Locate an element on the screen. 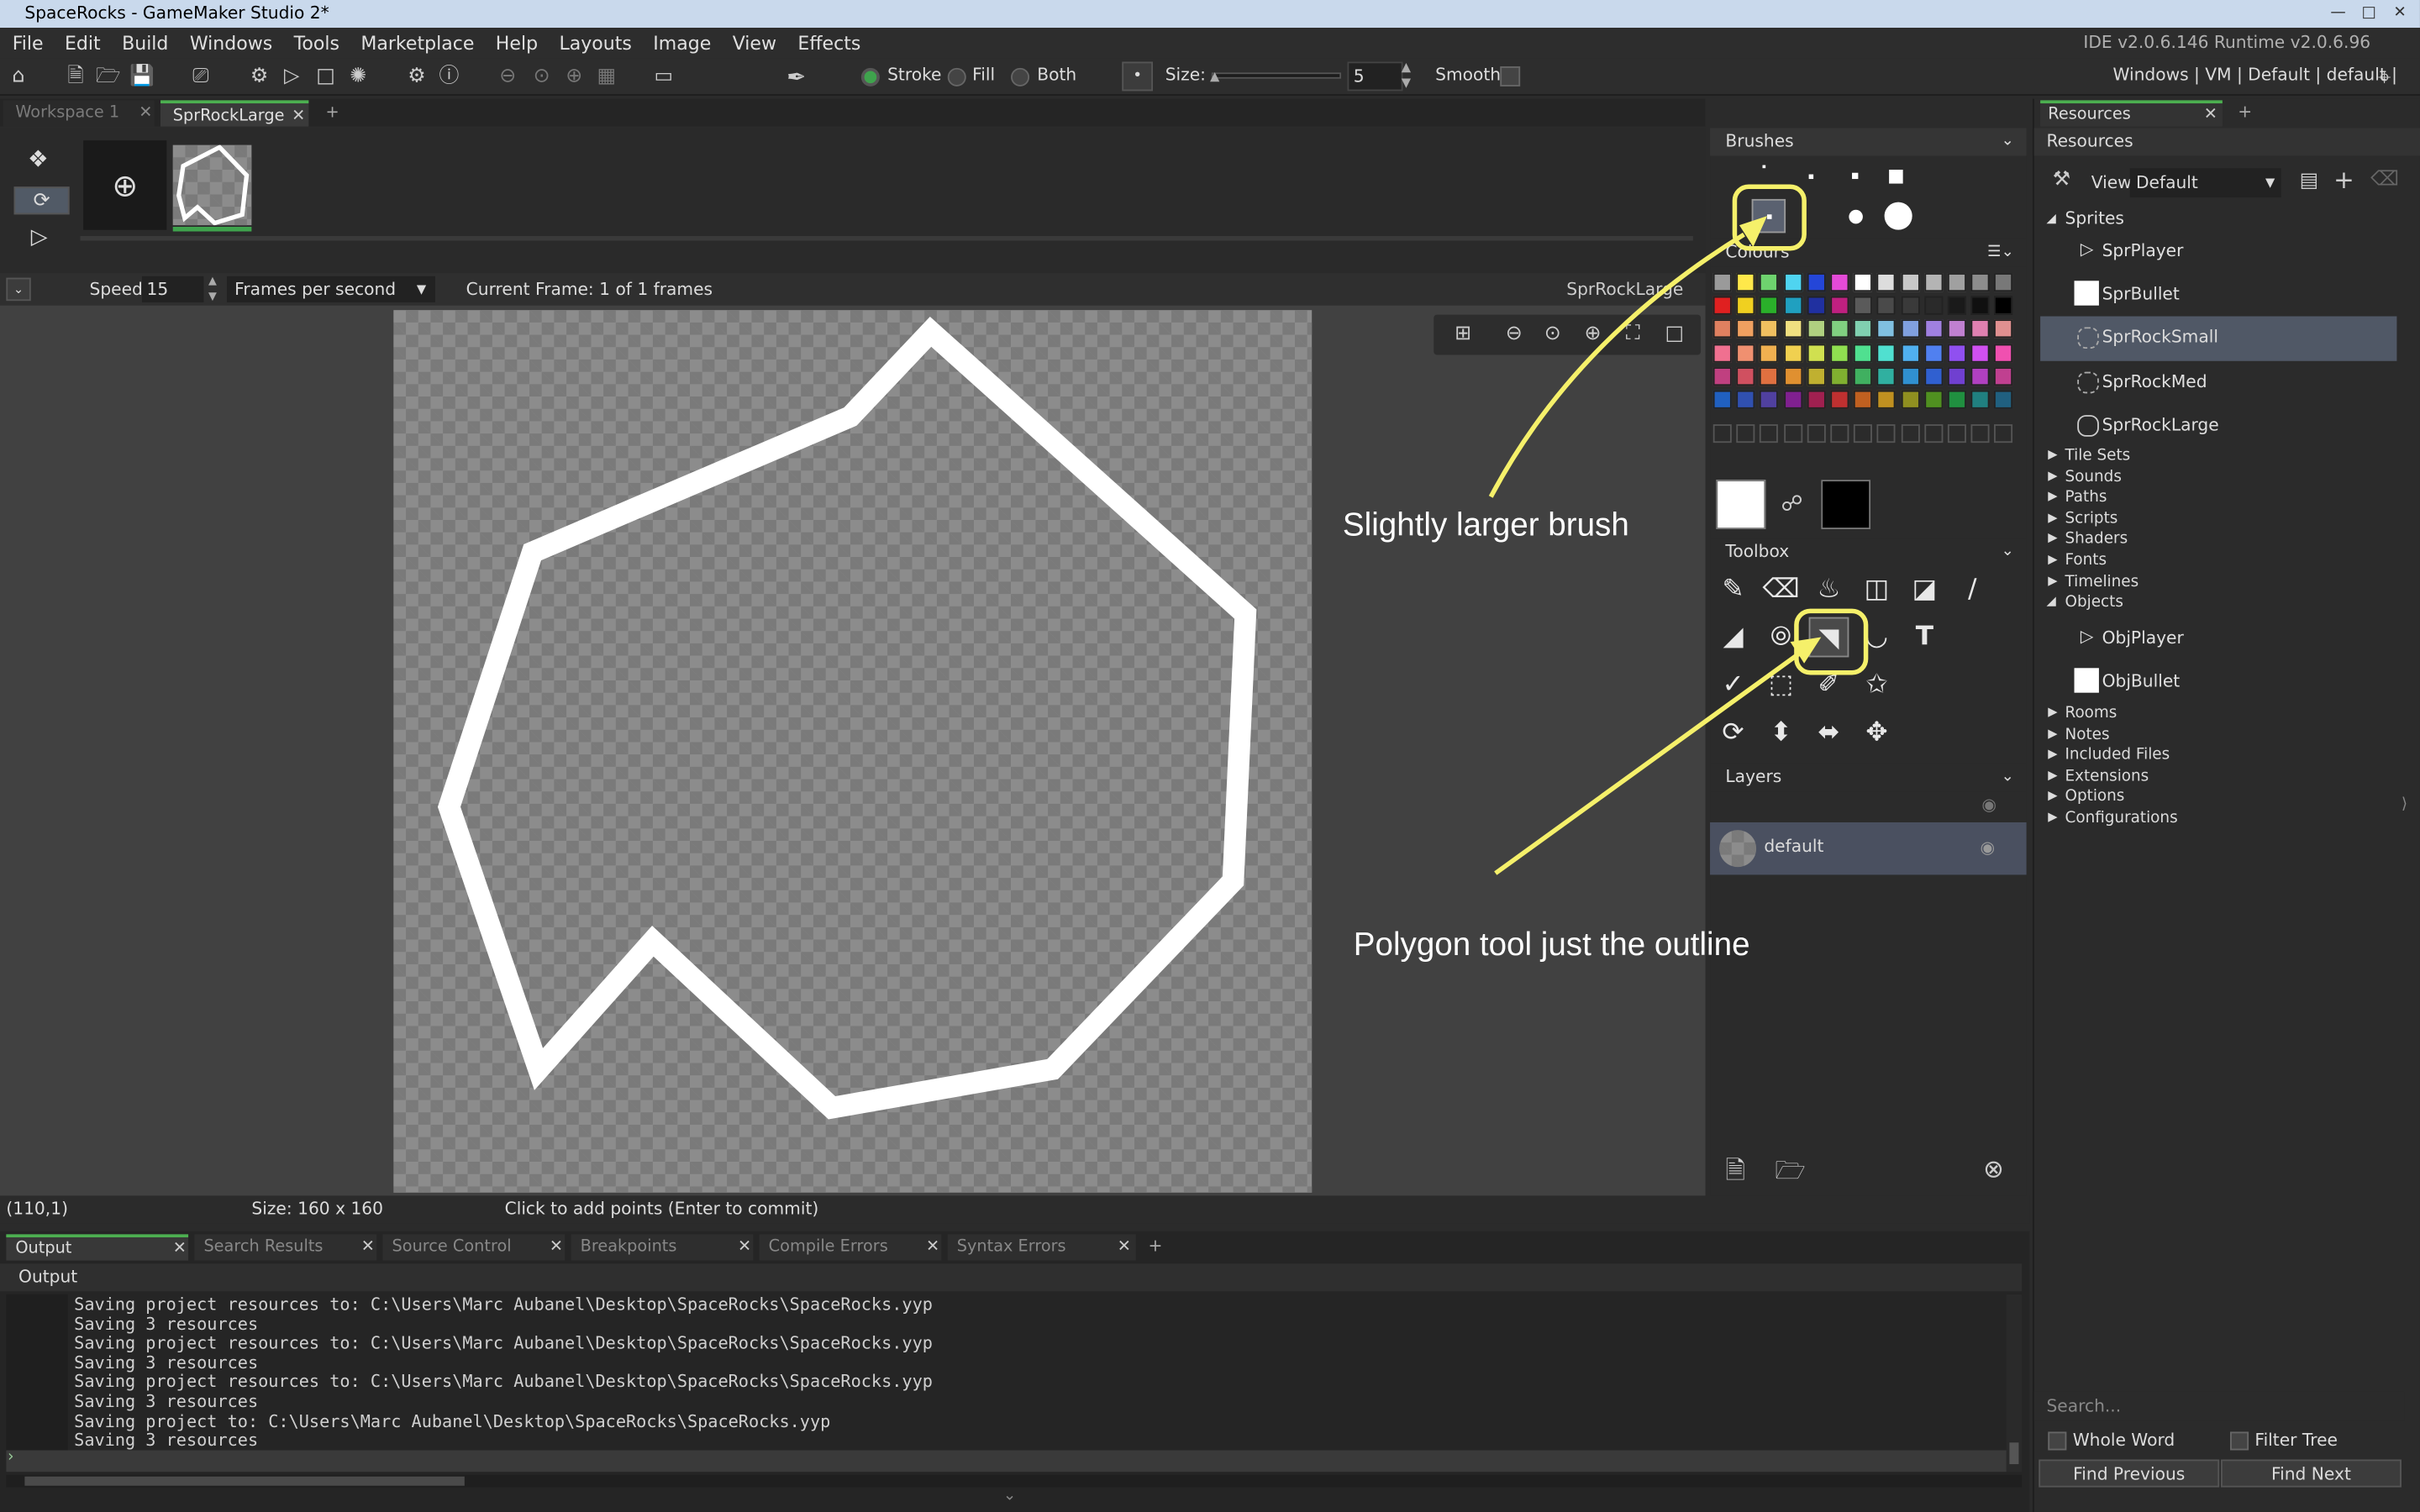 This screenshot has height=1512, width=2420. annotation-brush: Slightly larger brush is located at coordinates (1485, 525).